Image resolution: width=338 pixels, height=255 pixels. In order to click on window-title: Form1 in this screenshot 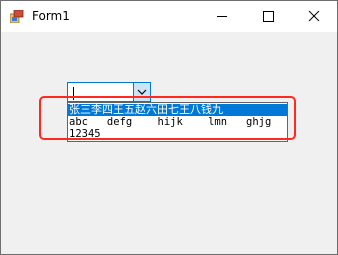, I will do `click(51, 16)`.